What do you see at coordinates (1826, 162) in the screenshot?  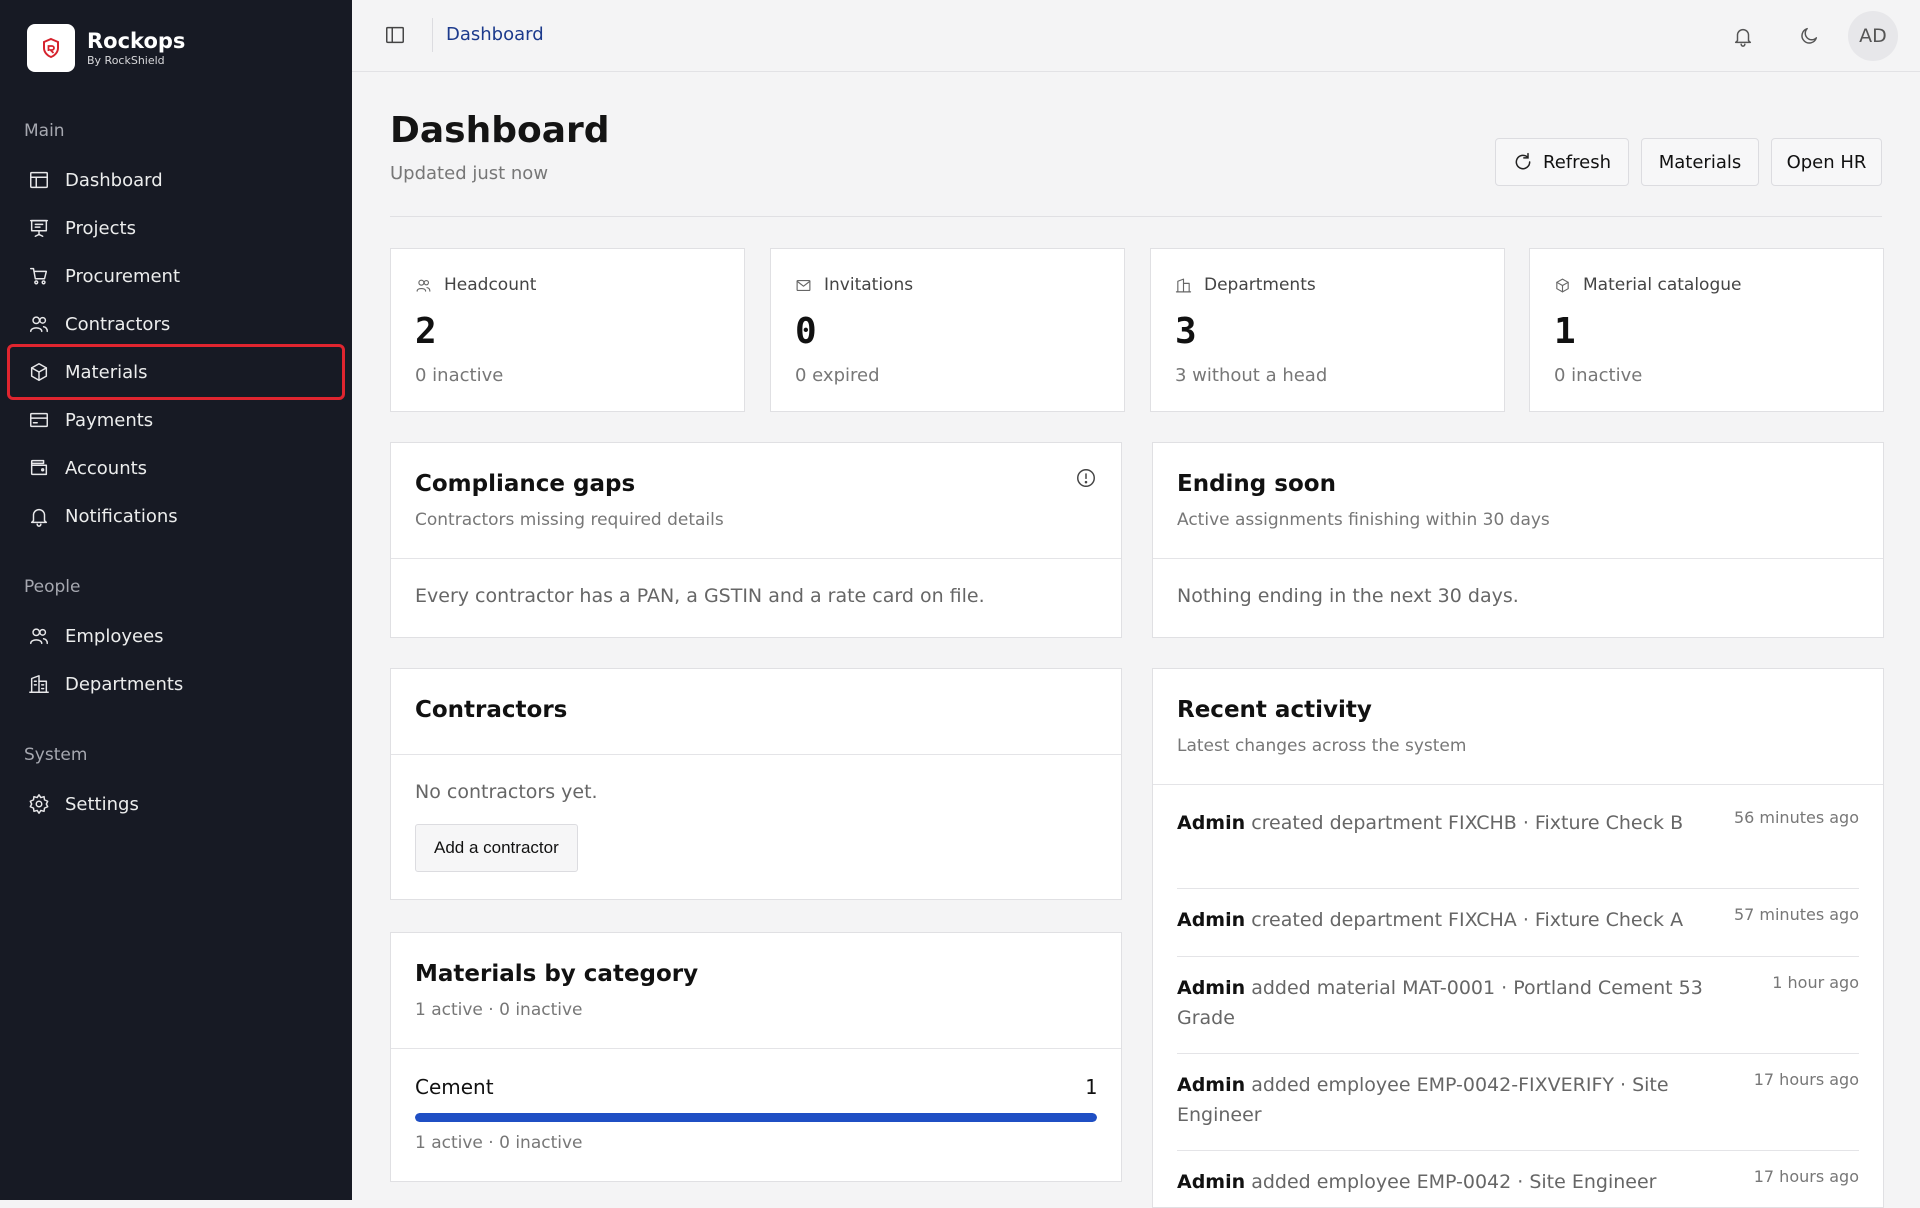 I see `open-hr-button: Open HR` at bounding box center [1826, 162].